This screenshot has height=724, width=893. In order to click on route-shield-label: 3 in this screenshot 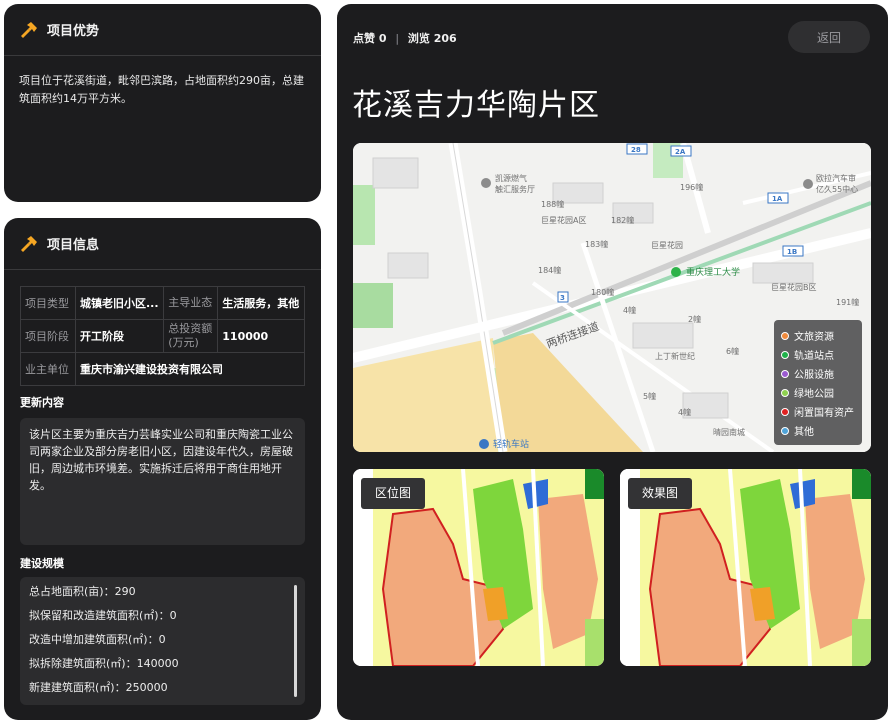, I will do `click(562, 298)`.